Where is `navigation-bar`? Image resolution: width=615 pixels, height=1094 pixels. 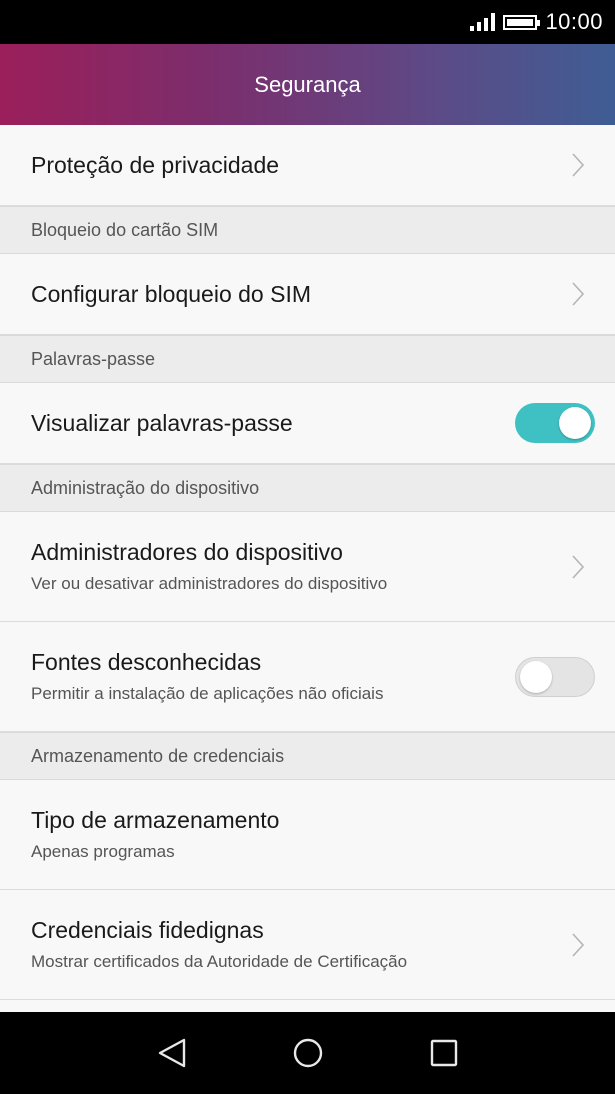 navigation-bar is located at coordinates (307, 1053).